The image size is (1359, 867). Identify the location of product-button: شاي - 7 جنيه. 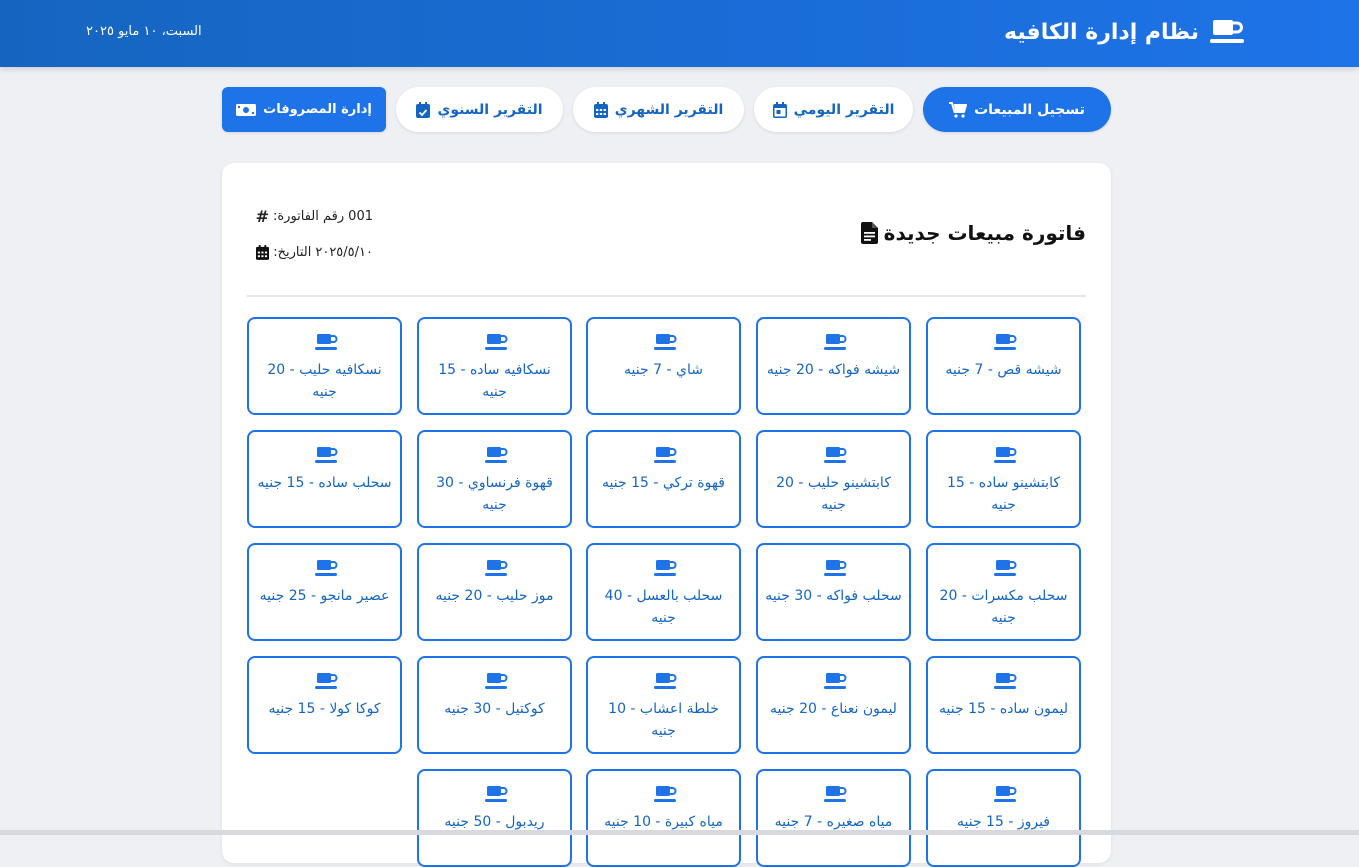
(663, 366).